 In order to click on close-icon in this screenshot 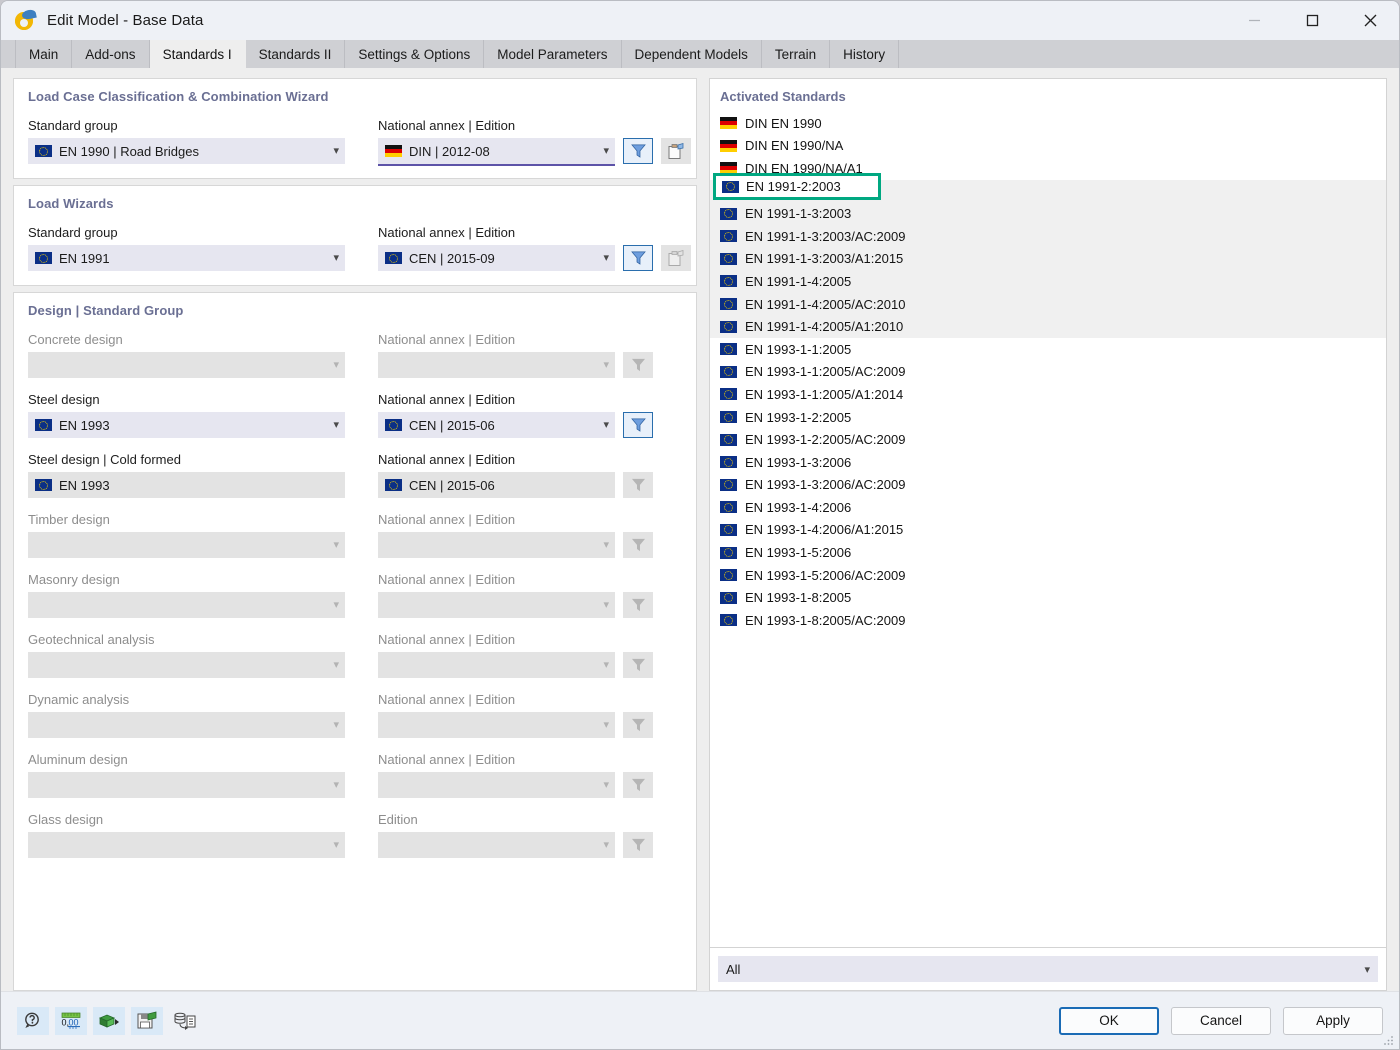, I will do `click(1370, 20)`.